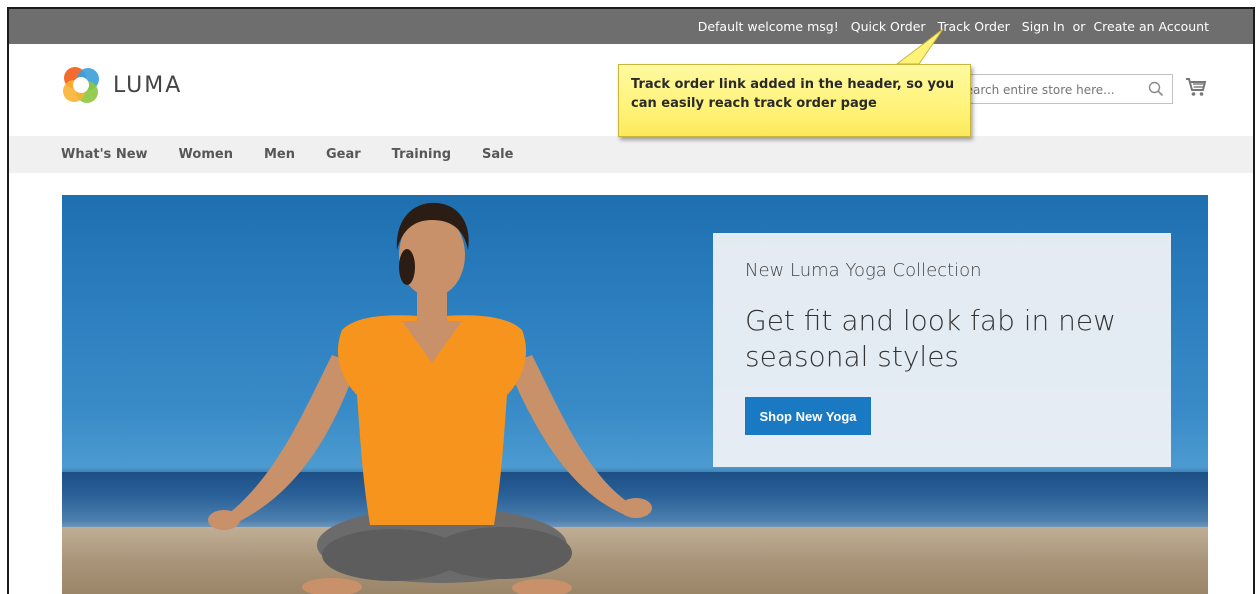  What do you see at coordinates (863, 270) in the screenshot?
I see `promo-subtitle: New Luma Yoga Collection` at bounding box center [863, 270].